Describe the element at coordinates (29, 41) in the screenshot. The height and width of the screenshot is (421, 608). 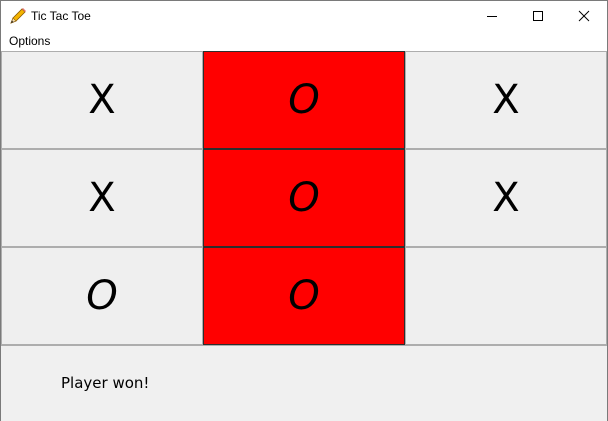
I see `menu-options: Options` at that location.